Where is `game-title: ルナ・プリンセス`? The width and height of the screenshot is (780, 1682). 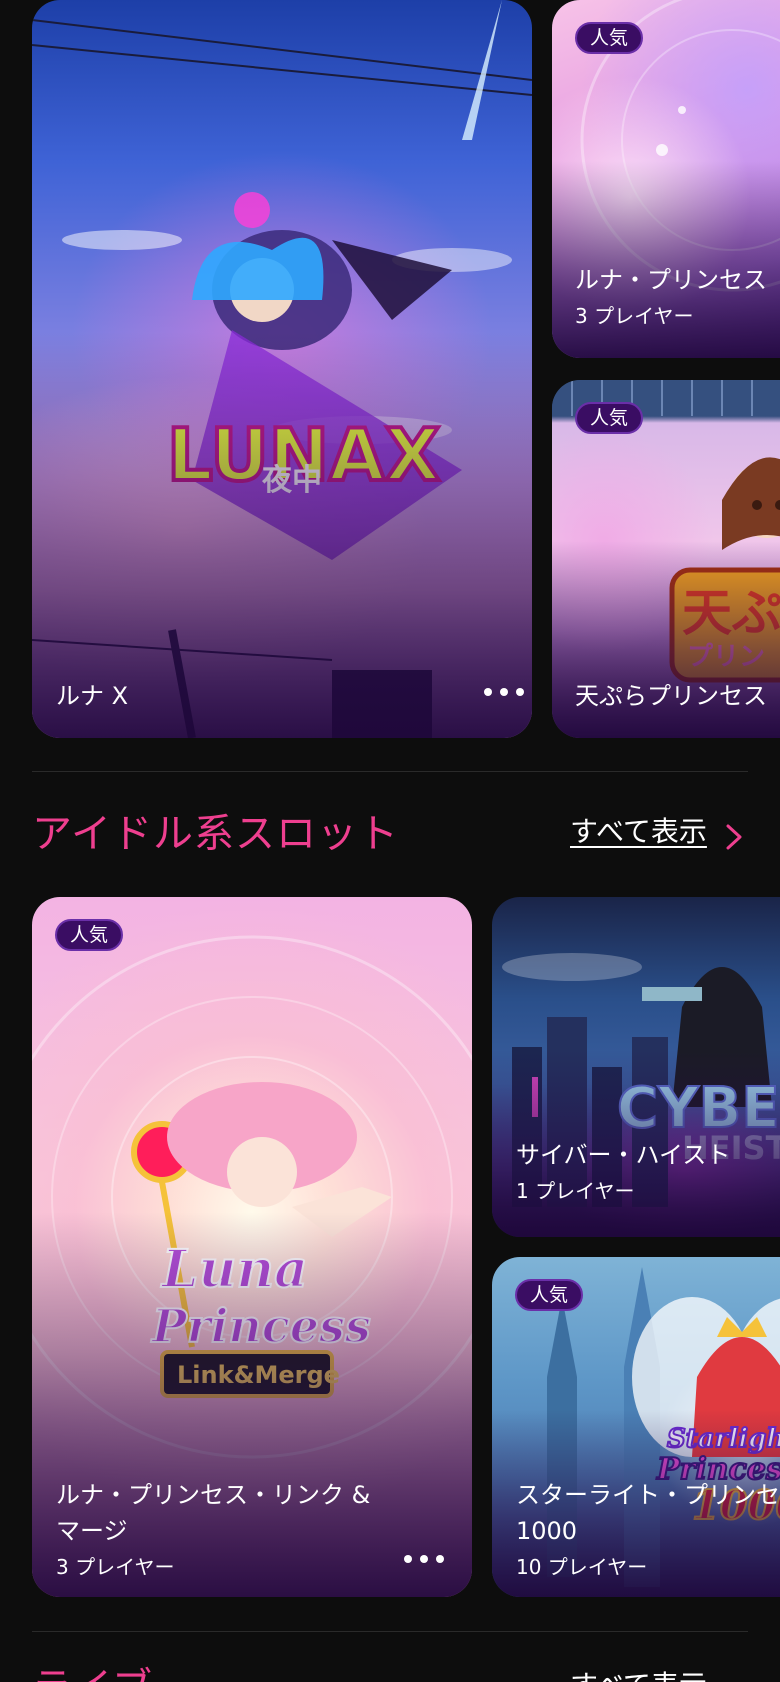
game-title: ルナ・プリンセス is located at coordinates (671, 280).